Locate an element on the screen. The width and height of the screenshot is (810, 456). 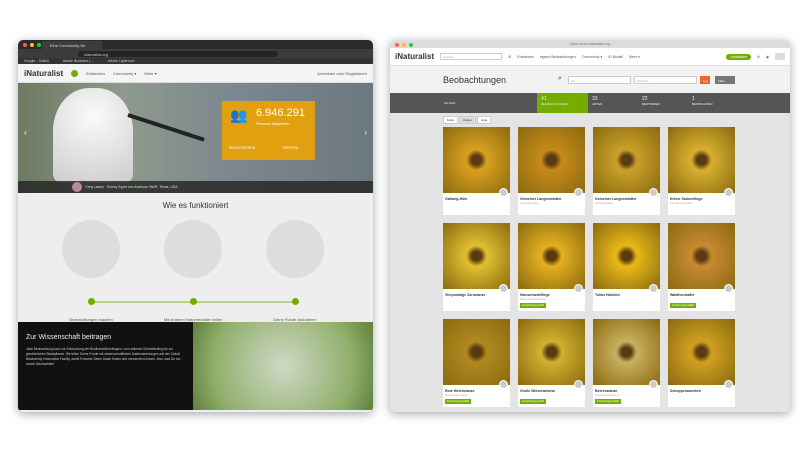
observation-card: Kleine Stubenfliege Fannia canicularis ▪ is located at coordinates (701, 171).